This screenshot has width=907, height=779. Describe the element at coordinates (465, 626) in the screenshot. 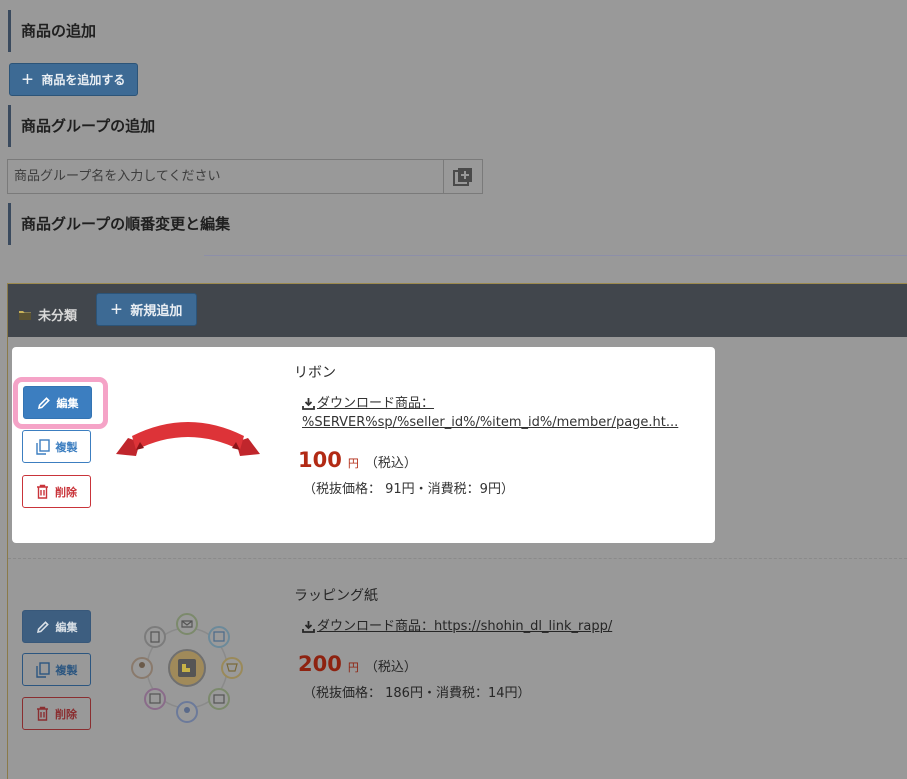

I see `download-text: ダウンロード商品：https://shohin_dl_link_rapp/` at that location.